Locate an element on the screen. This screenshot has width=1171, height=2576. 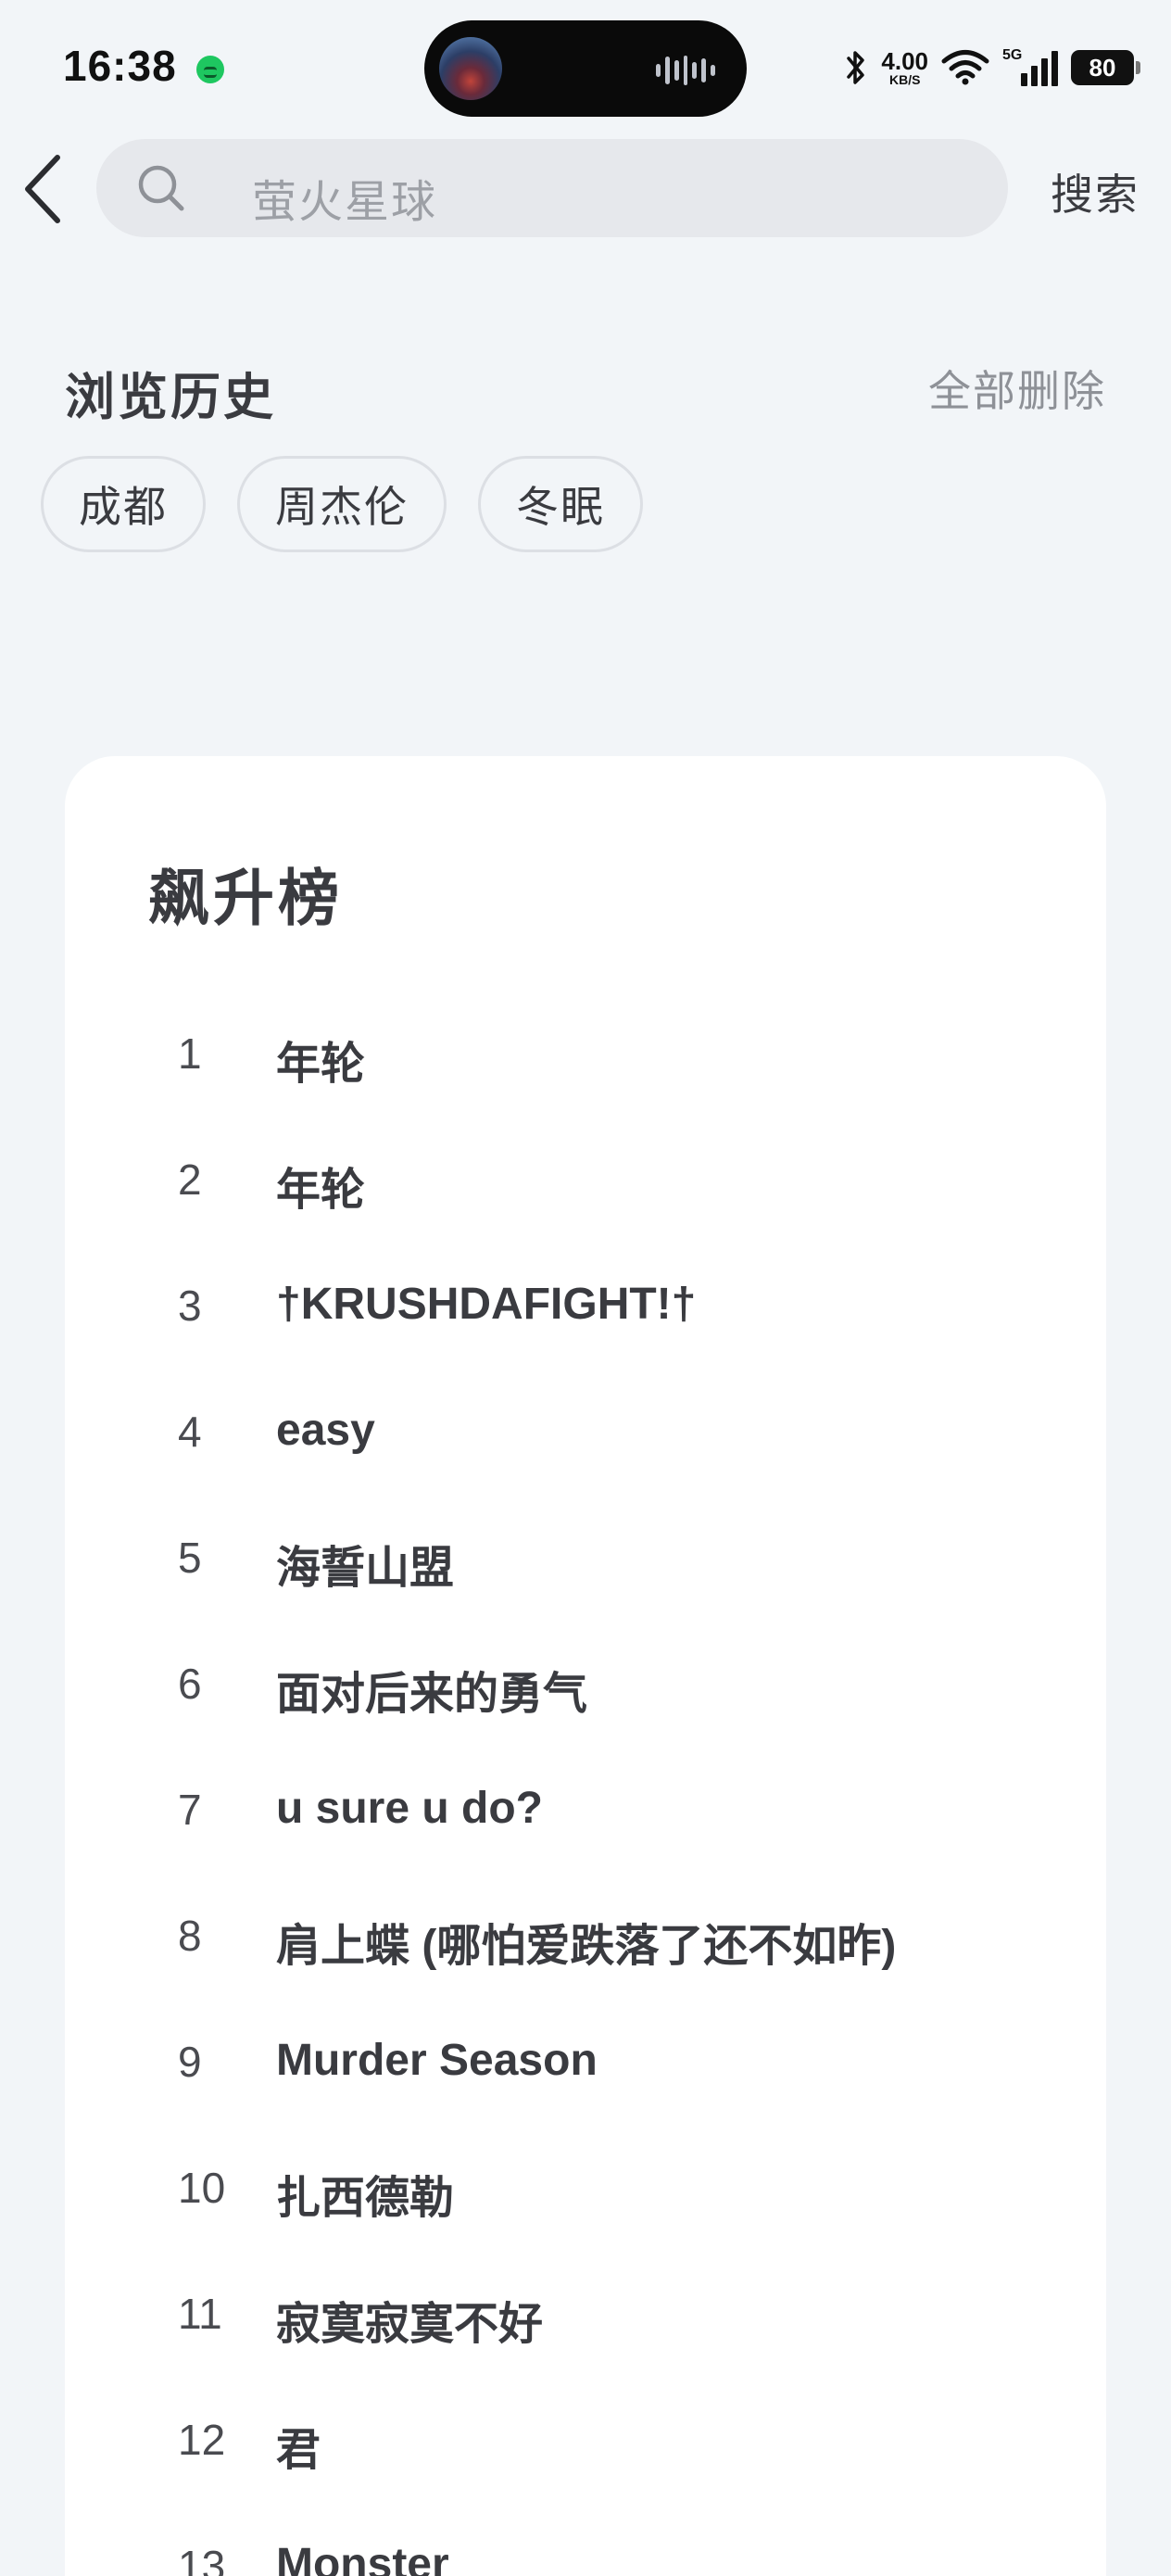
song-title: 扎西德勒 is located at coordinates (366, 2198).